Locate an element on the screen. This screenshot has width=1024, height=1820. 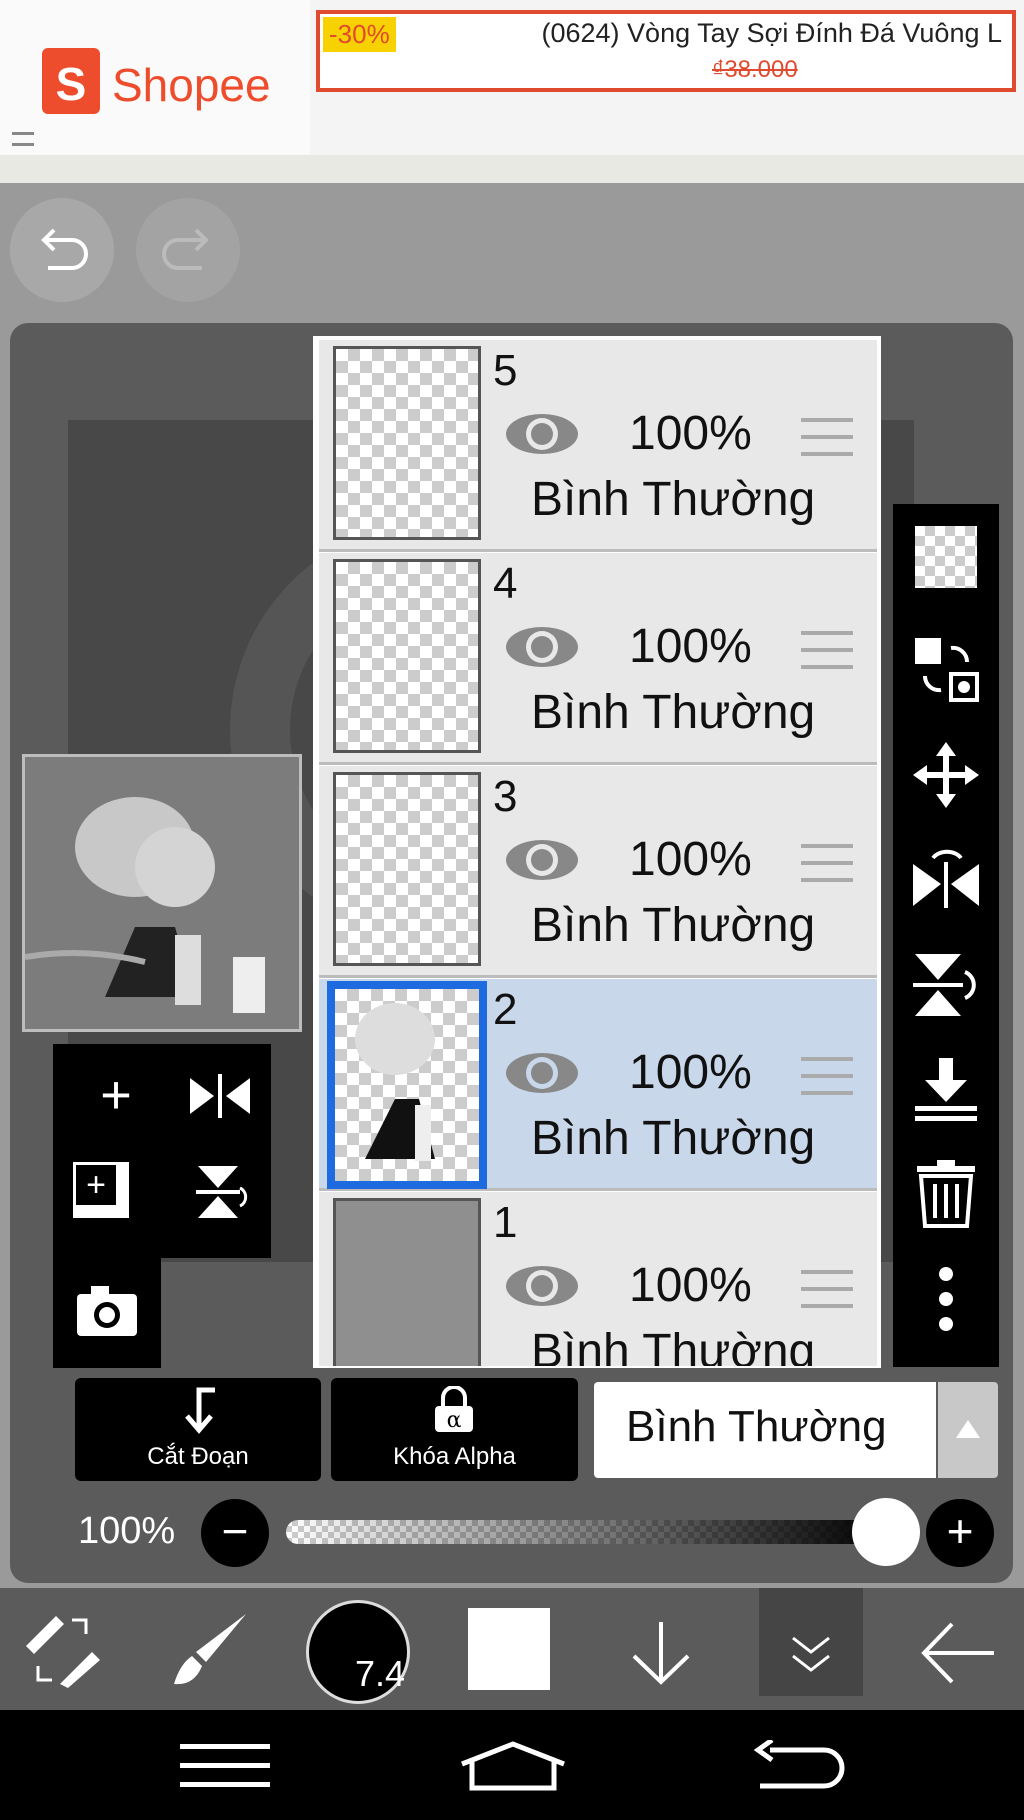
ad-logo-area: S Shopee is located at coordinates (155, 77).